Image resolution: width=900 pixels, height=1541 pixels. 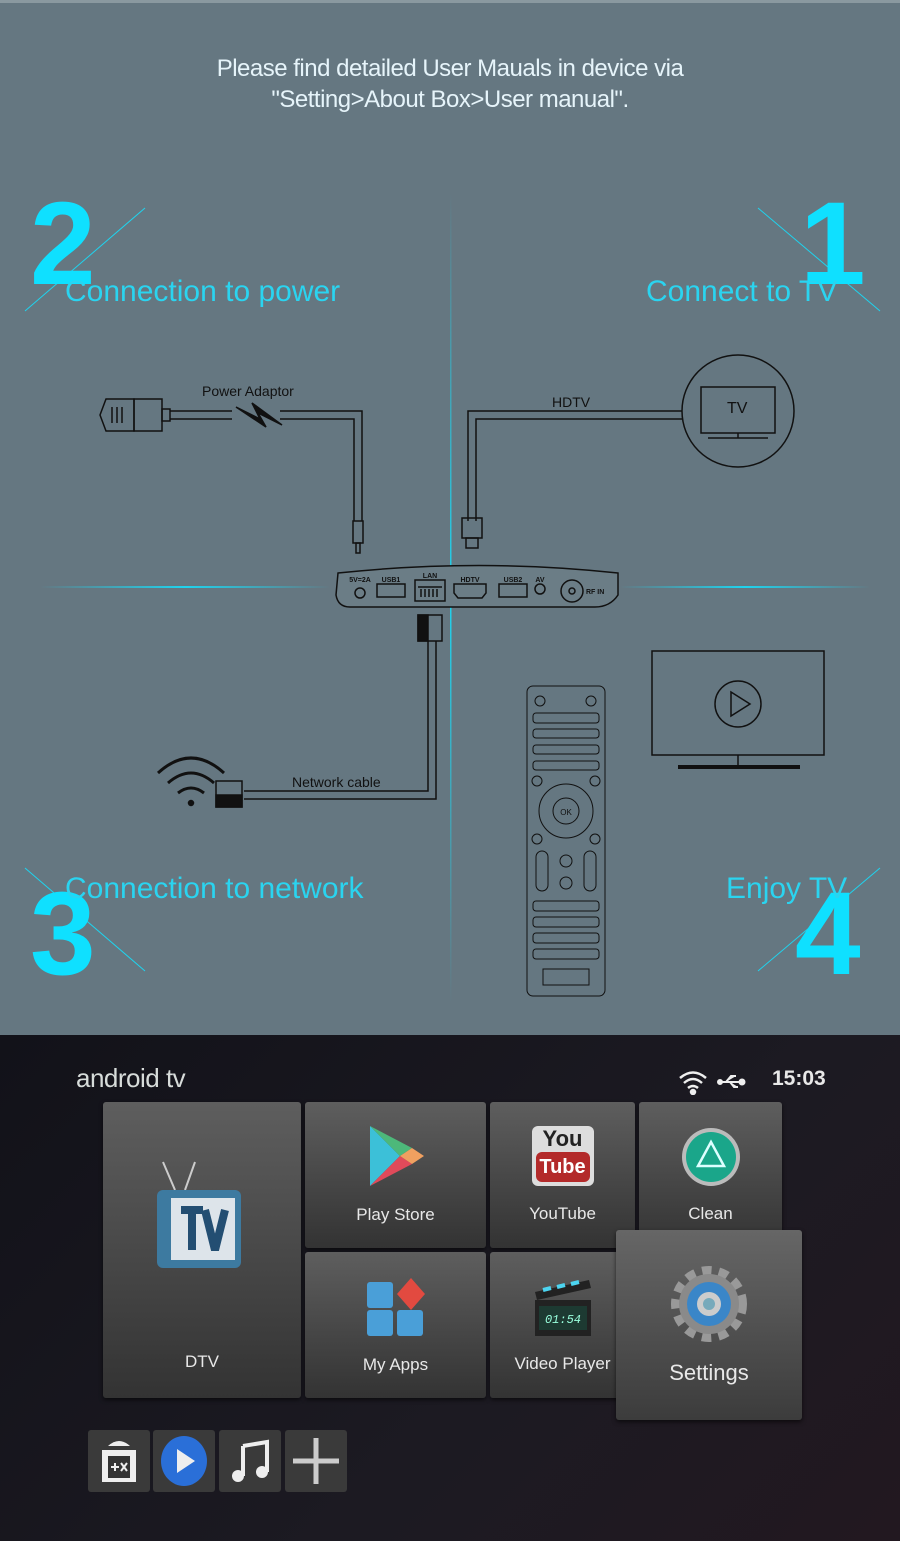 What do you see at coordinates (191, 775) in the screenshot?
I see `wifi-router-icon` at bounding box center [191, 775].